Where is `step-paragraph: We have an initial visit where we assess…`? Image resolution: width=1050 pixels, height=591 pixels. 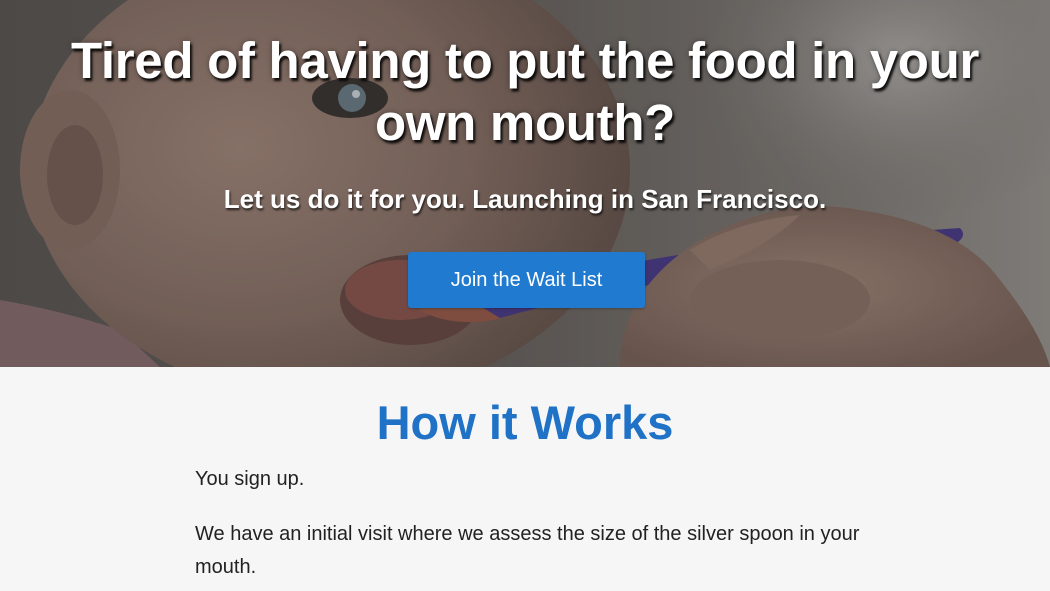 step-paragraph: We have an initial visit where we assess… is located at coordinates (527, 550).